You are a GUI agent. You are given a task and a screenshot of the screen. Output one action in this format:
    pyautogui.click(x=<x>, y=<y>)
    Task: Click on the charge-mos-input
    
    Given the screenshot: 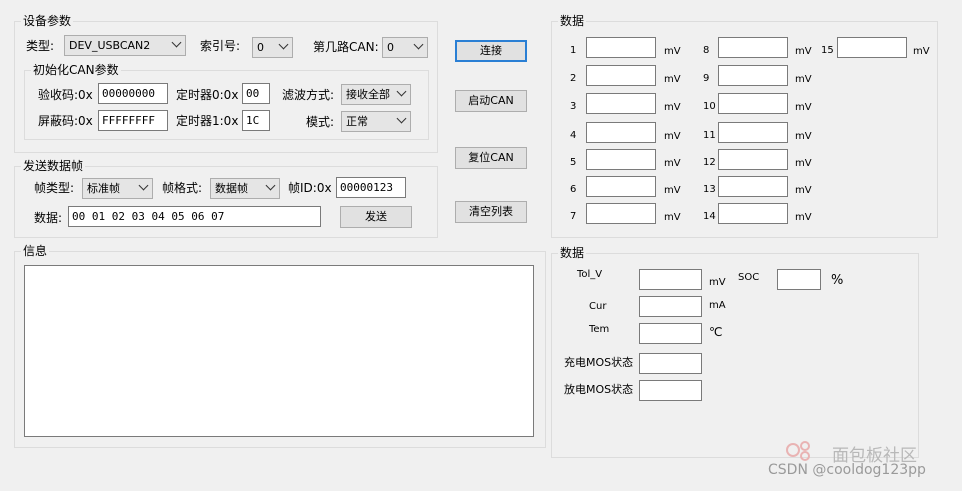 What is the action you would take?
    pyautogui.click(x=670, y=363)
    